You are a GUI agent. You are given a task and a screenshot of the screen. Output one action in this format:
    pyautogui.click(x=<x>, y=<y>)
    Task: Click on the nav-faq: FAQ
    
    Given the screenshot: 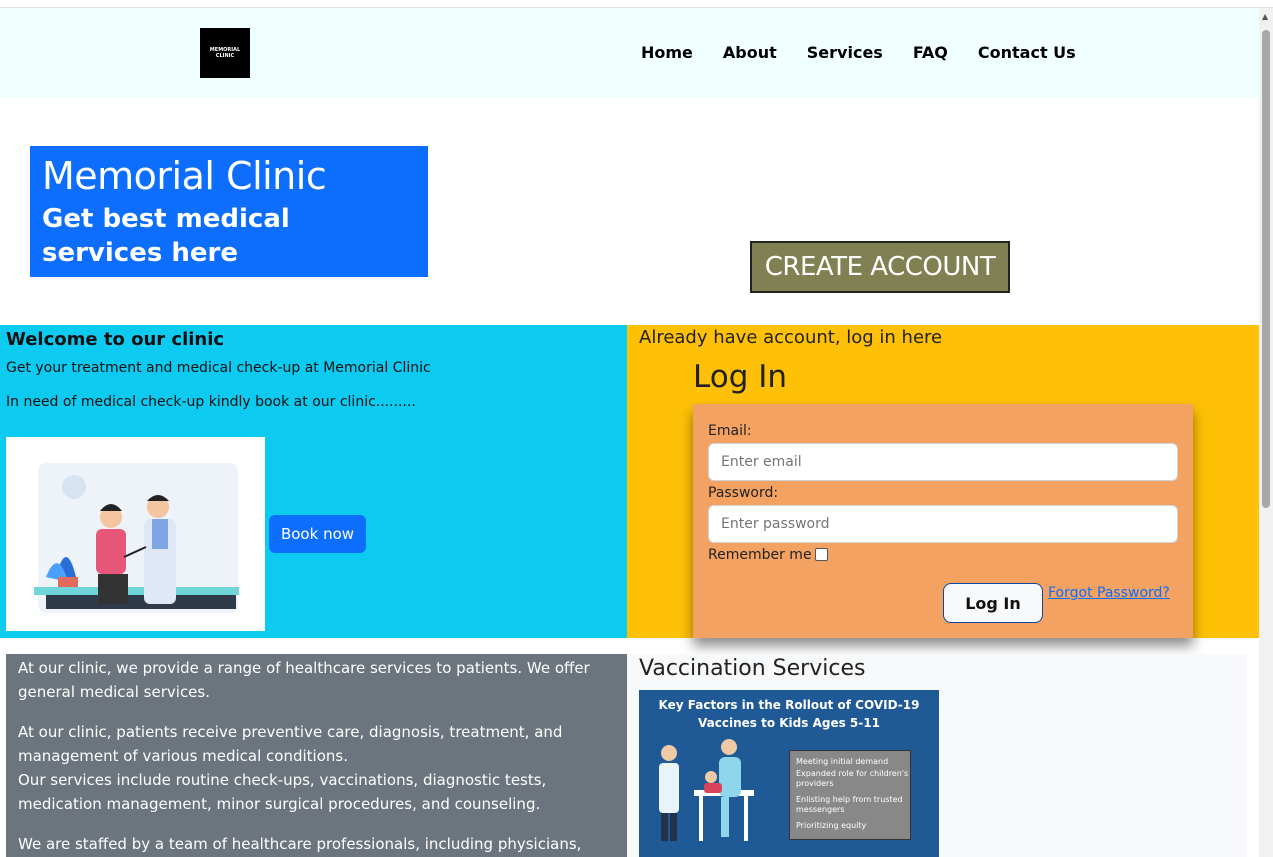 What is the action you would take?
    pyautogui.click(x=930, y=52)
    